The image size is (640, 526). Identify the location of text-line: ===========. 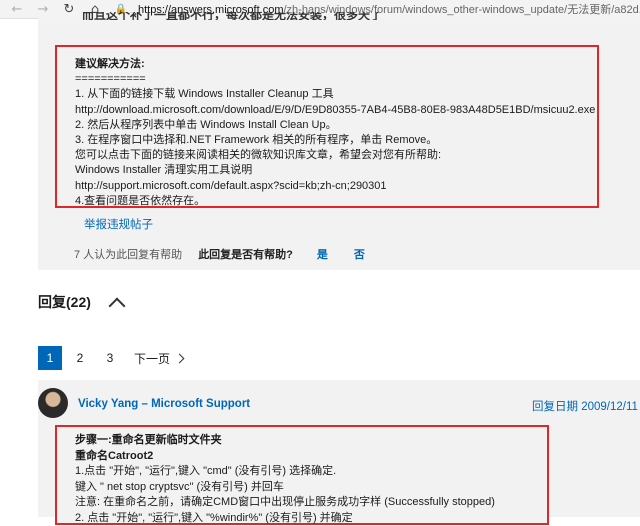
(335, 79).